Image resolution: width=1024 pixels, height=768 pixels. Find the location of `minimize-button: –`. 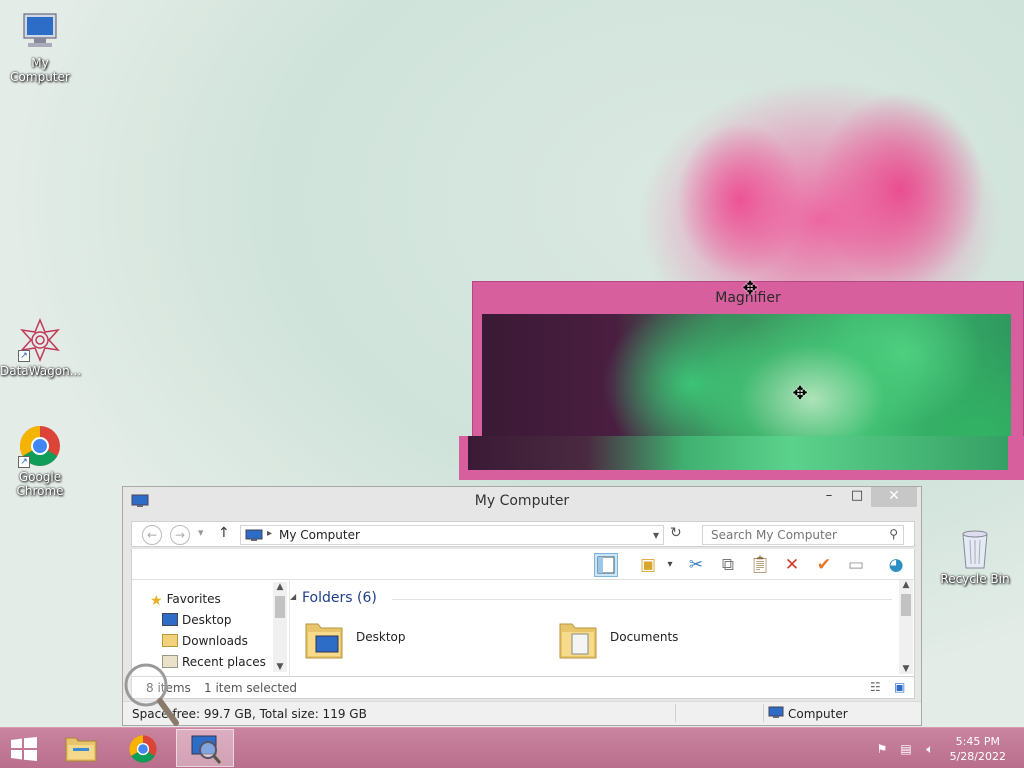

minimize-button: – is located at coordinates (829, 497).